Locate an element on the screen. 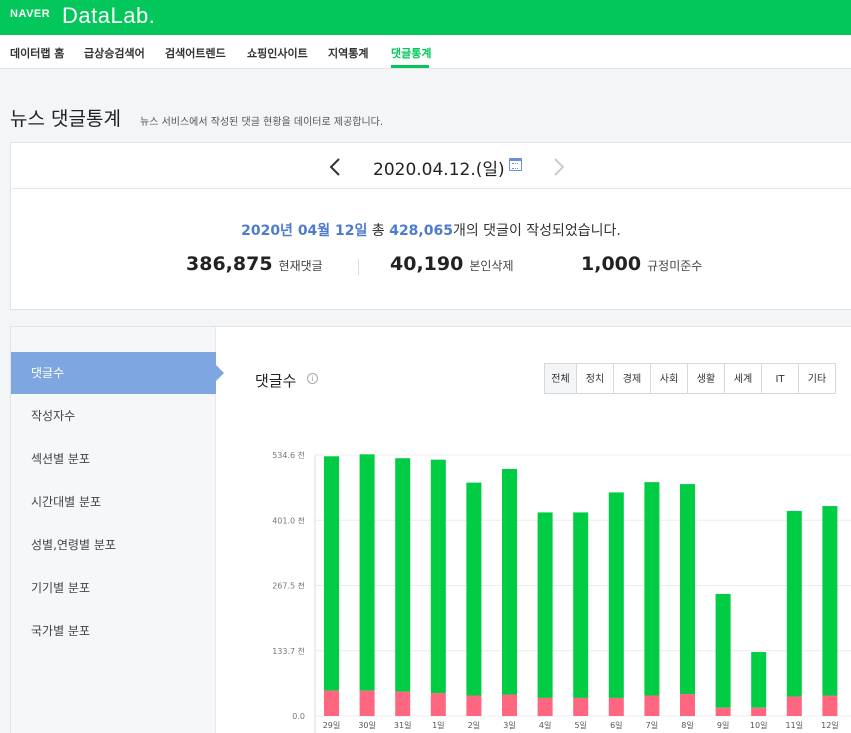  date-selector: 2020.04.12.(일) is located at coordinates (431, 166).